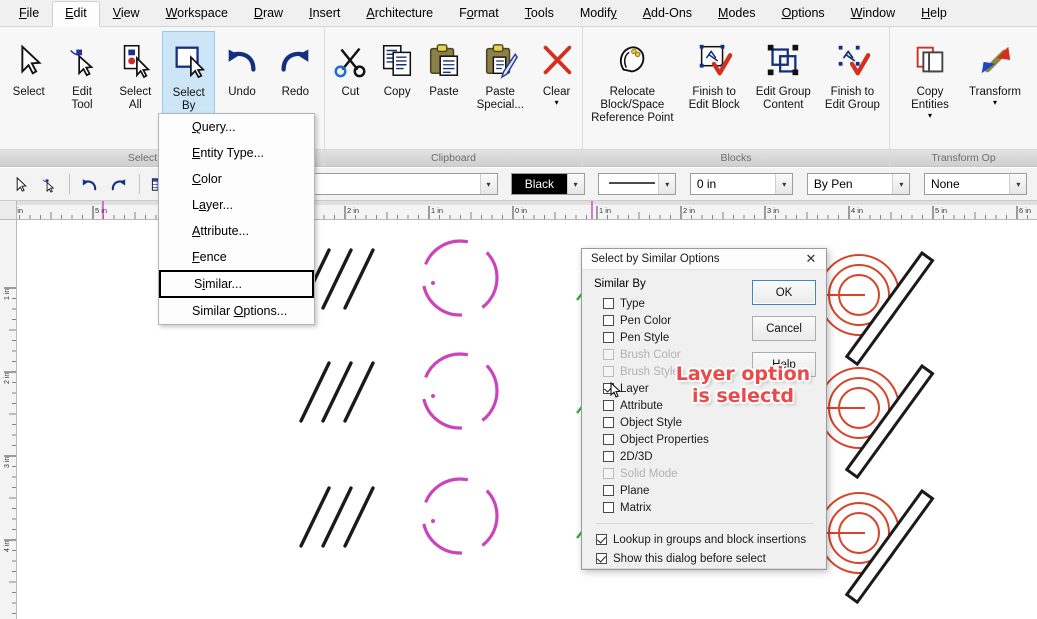  Describe the element at coordinates (737, 13) in the screenshot. I see `menu-item-modes: Modes` at that location.